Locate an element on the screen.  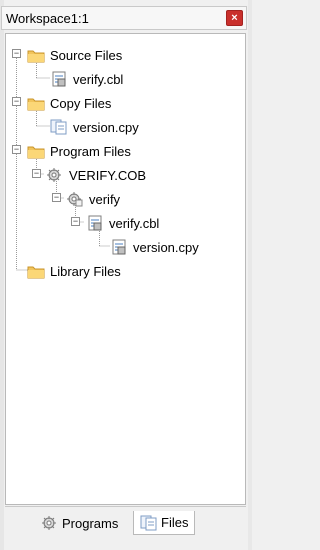
panel-title: Workspace1:1 is located at coordinates (47, 18).